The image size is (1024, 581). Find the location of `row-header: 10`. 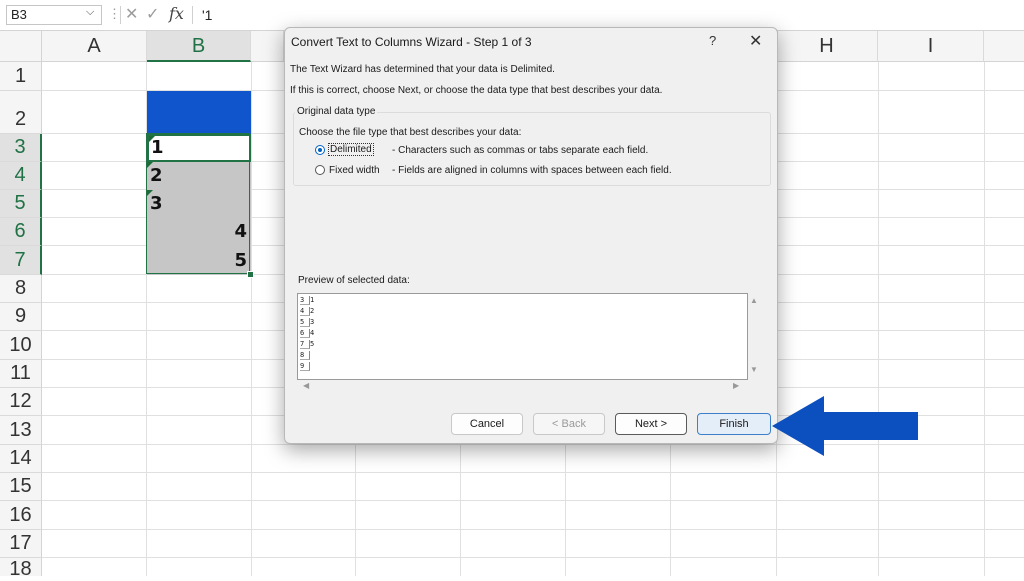

row-header: 10 is located at coordinates (21, 345).